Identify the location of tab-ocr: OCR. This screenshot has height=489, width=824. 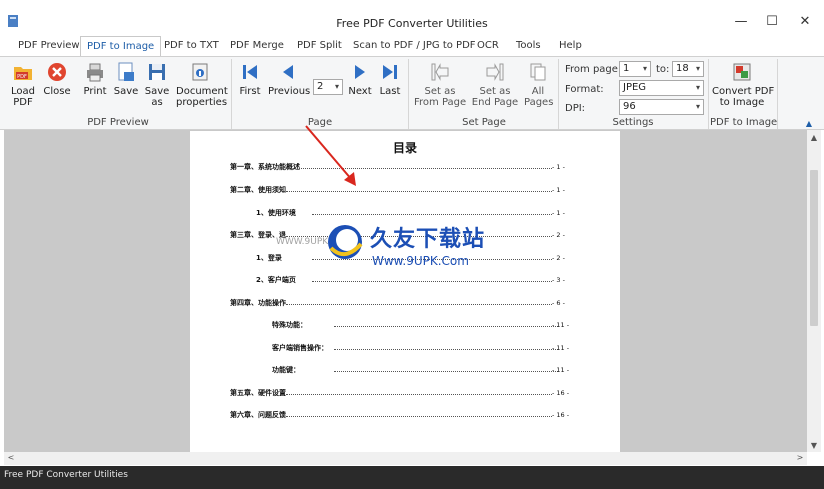
(488, 47).